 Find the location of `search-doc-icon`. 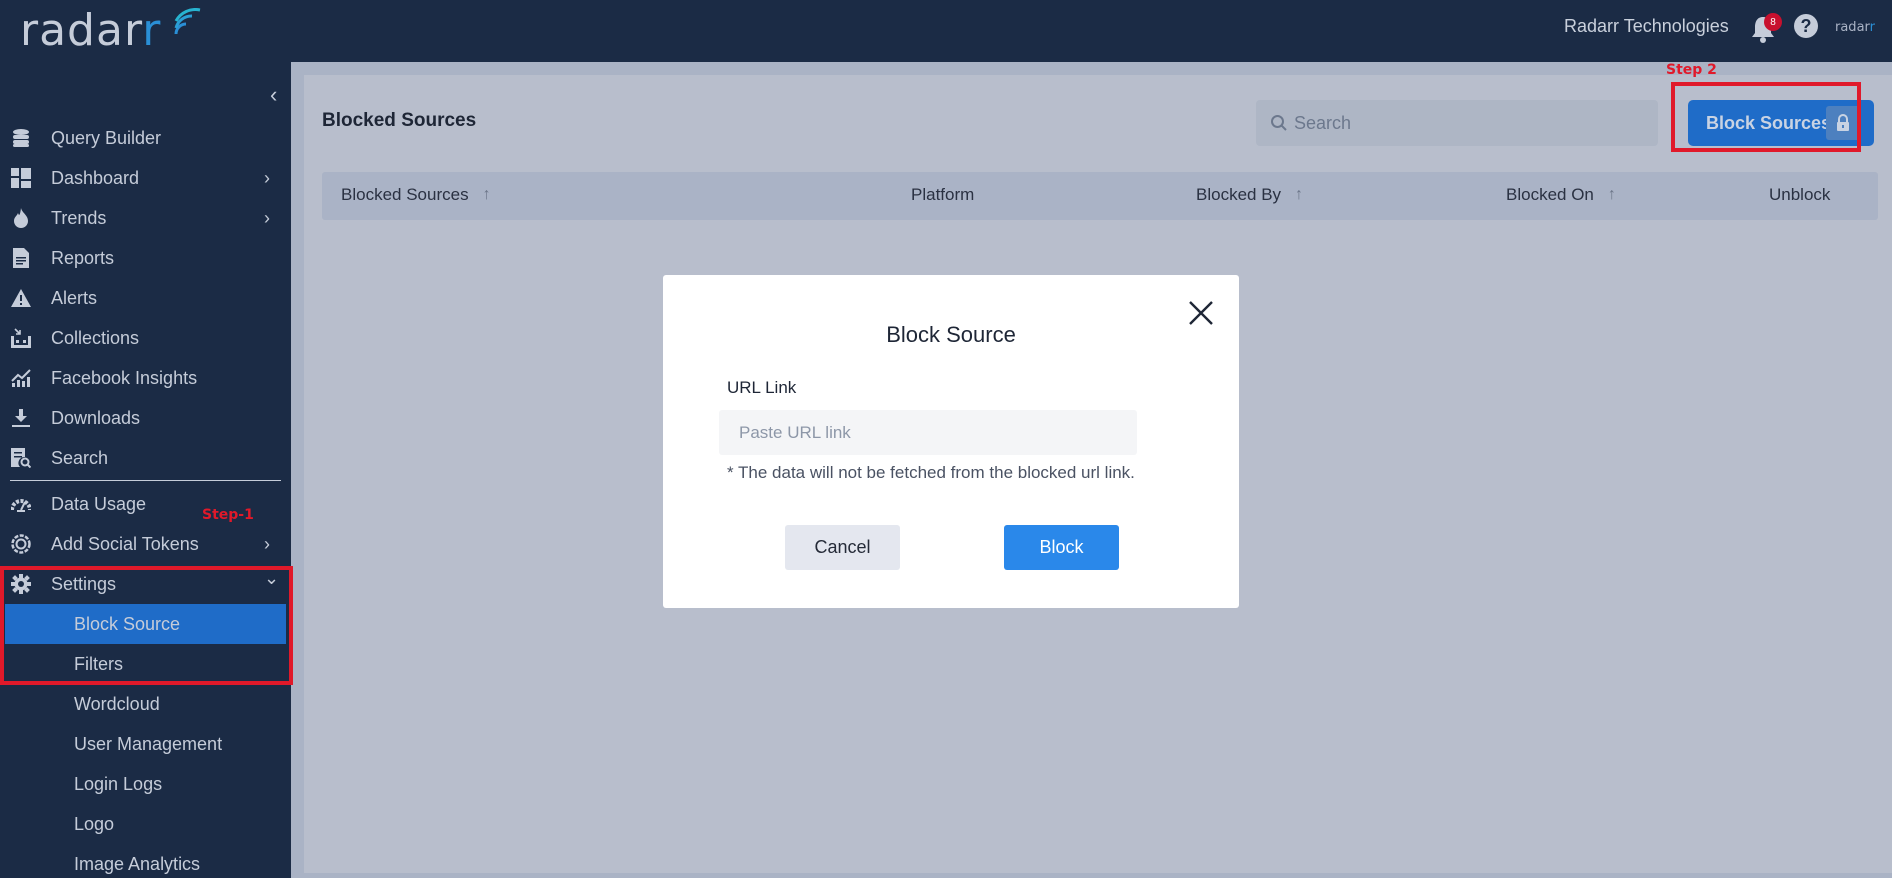

search-doc-icon is located at coordinates (21, 458).